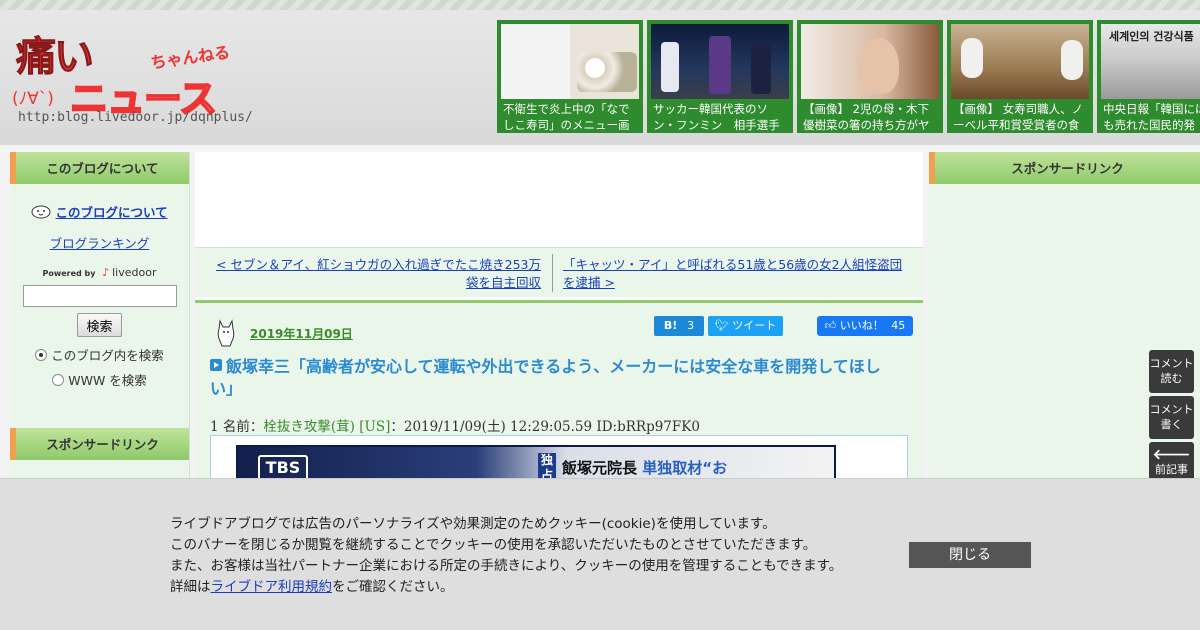 This screenshot has width=1200, height=630. Describe the element at coordinates (301, 333) in the screenshot. I see `article-date: 2019年11月09日` at that location.